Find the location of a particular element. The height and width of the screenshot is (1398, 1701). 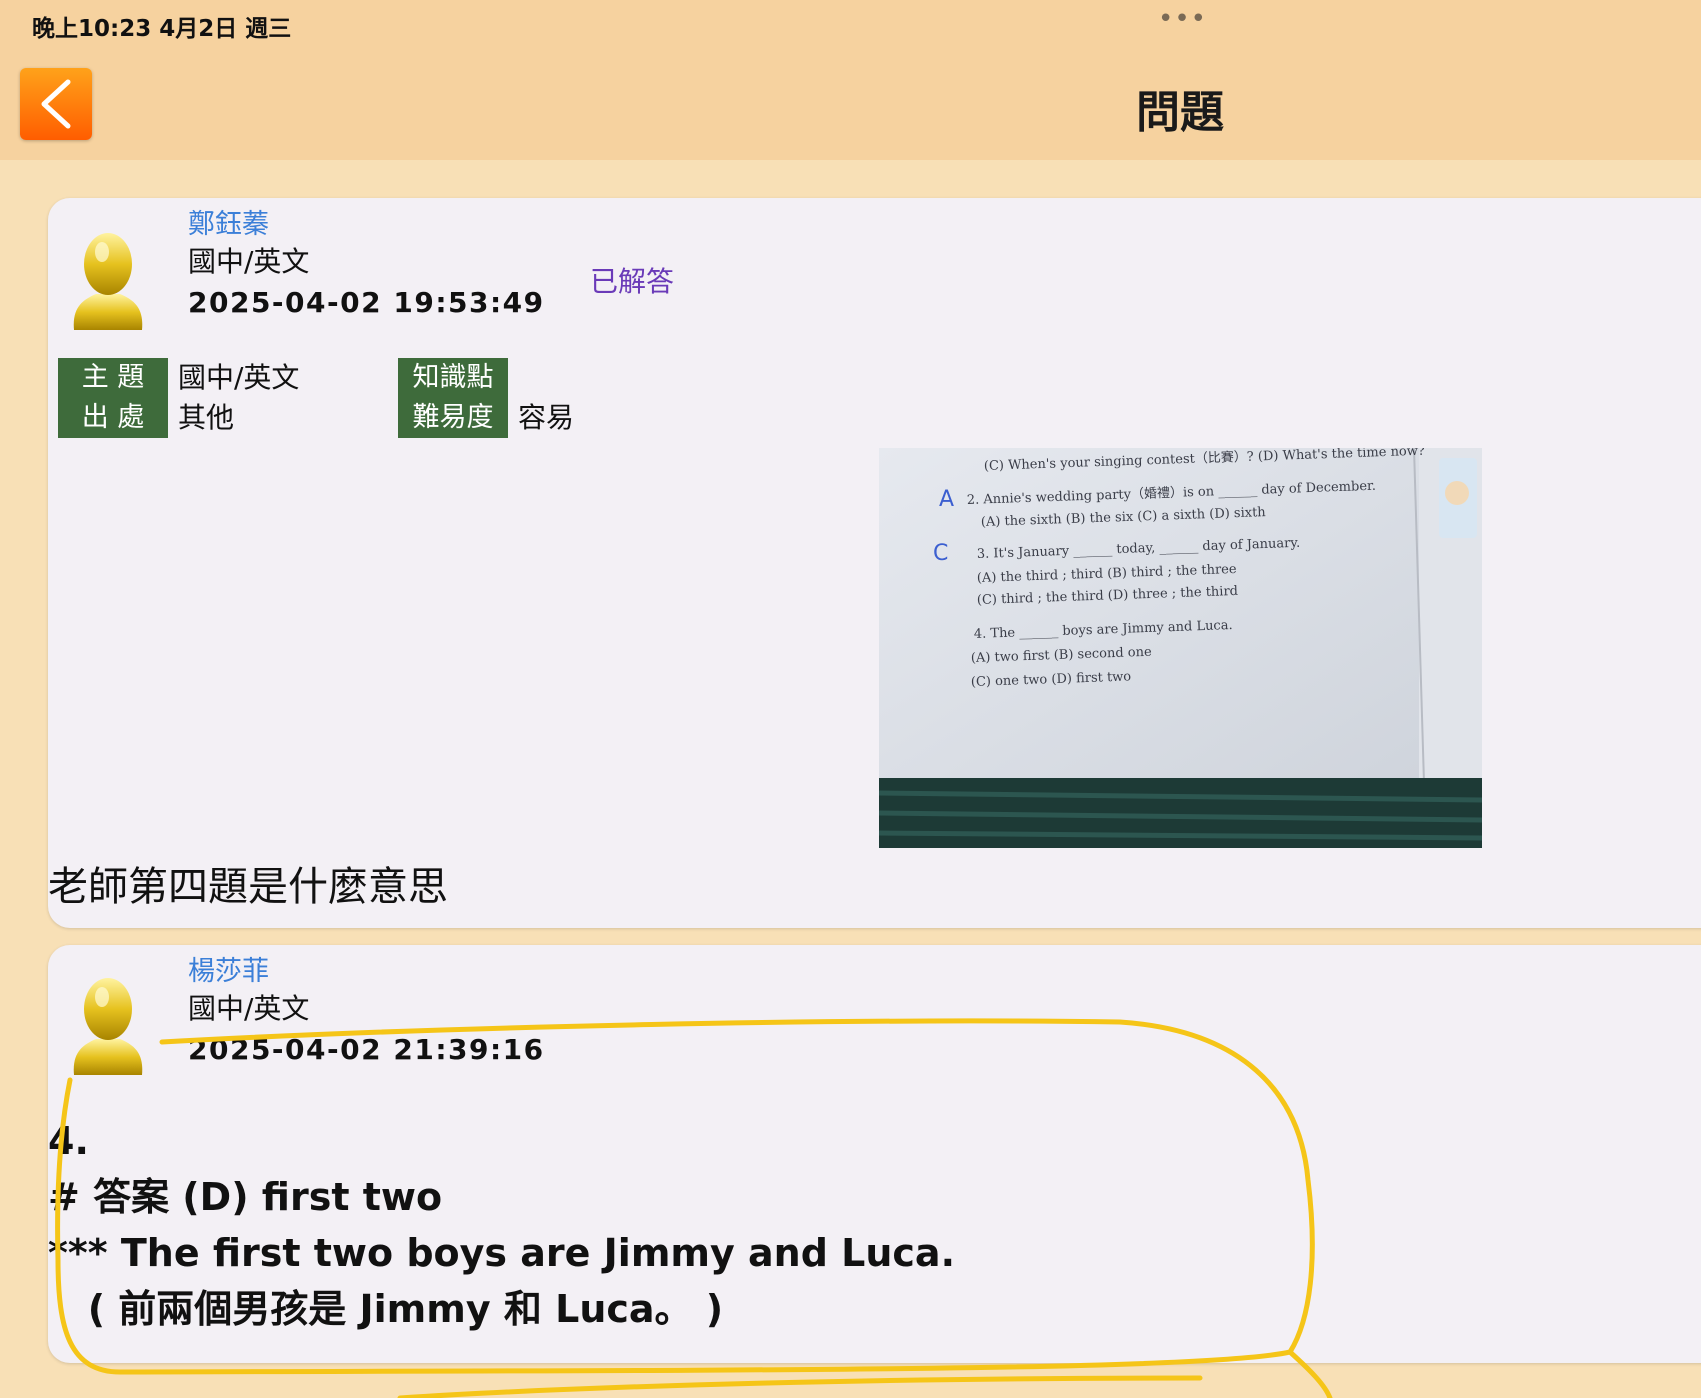

knowledge-label: 知識點 is located at coordinates (453, 378).